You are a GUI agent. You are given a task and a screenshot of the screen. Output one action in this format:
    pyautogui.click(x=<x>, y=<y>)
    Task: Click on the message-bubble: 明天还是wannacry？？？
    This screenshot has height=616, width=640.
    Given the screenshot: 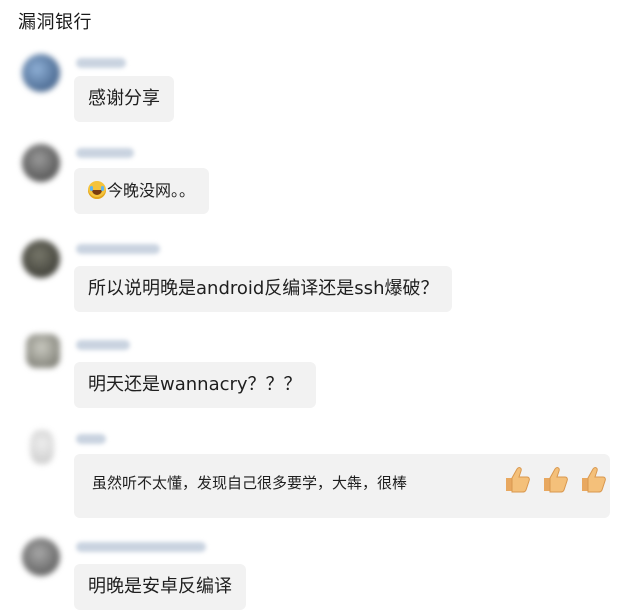 What is the action you would take?
    pyautogui.click(x=195, y=385)
    